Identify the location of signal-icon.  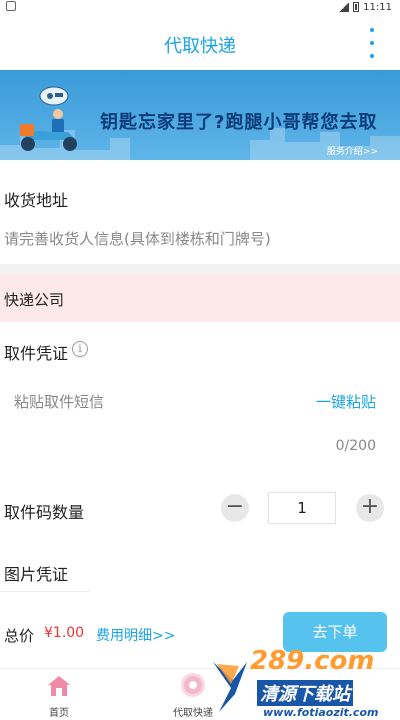
(344, 7).